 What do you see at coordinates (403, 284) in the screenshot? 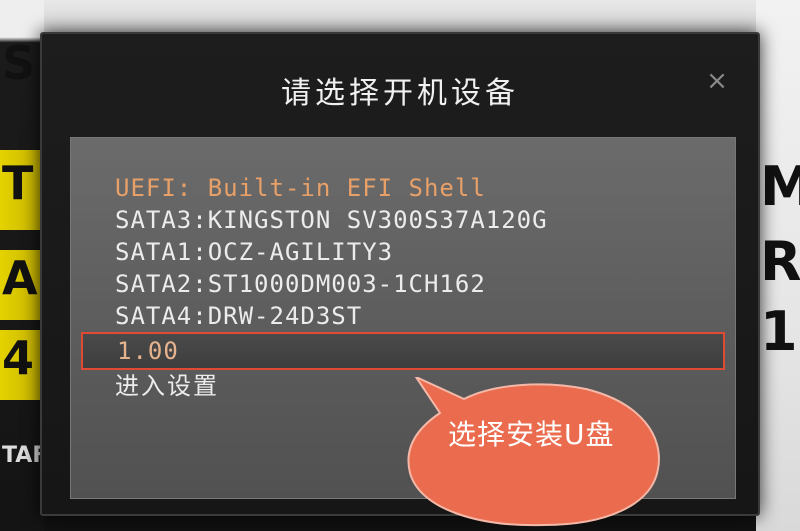
I see `boot-item-sata2: SATA2:ST1000DM003-1CH162` at bounding box center [403, 284].